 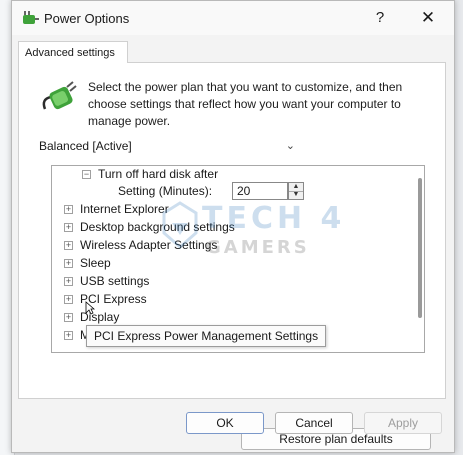 I want to click on power-plan-select: Balanced [Active] ⌄, so click(x=167, y=146).